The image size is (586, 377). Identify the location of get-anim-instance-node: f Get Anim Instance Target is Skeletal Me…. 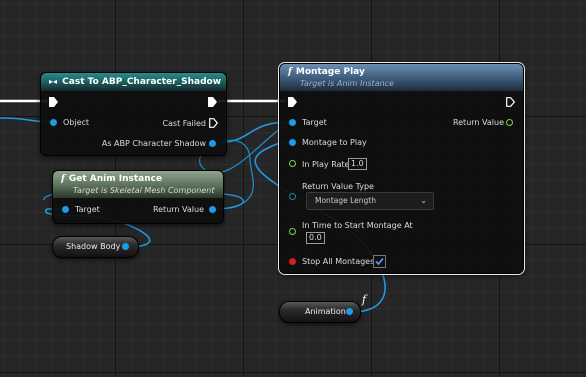
(138, 197).